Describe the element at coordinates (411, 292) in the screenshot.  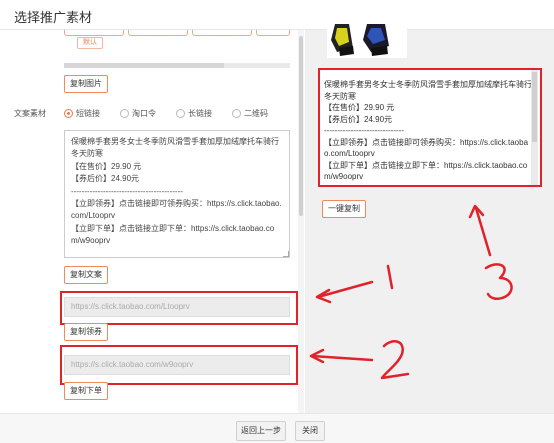
I see `annotation-overlay` at that location.